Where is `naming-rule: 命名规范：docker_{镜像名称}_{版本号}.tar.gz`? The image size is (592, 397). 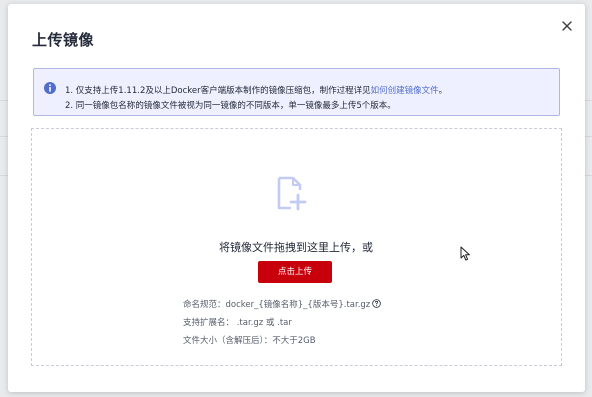 naming-rule: 命名规范：docker_{镜像名称}_{版本号}.tar.gz is located at coordinates (282, 304).